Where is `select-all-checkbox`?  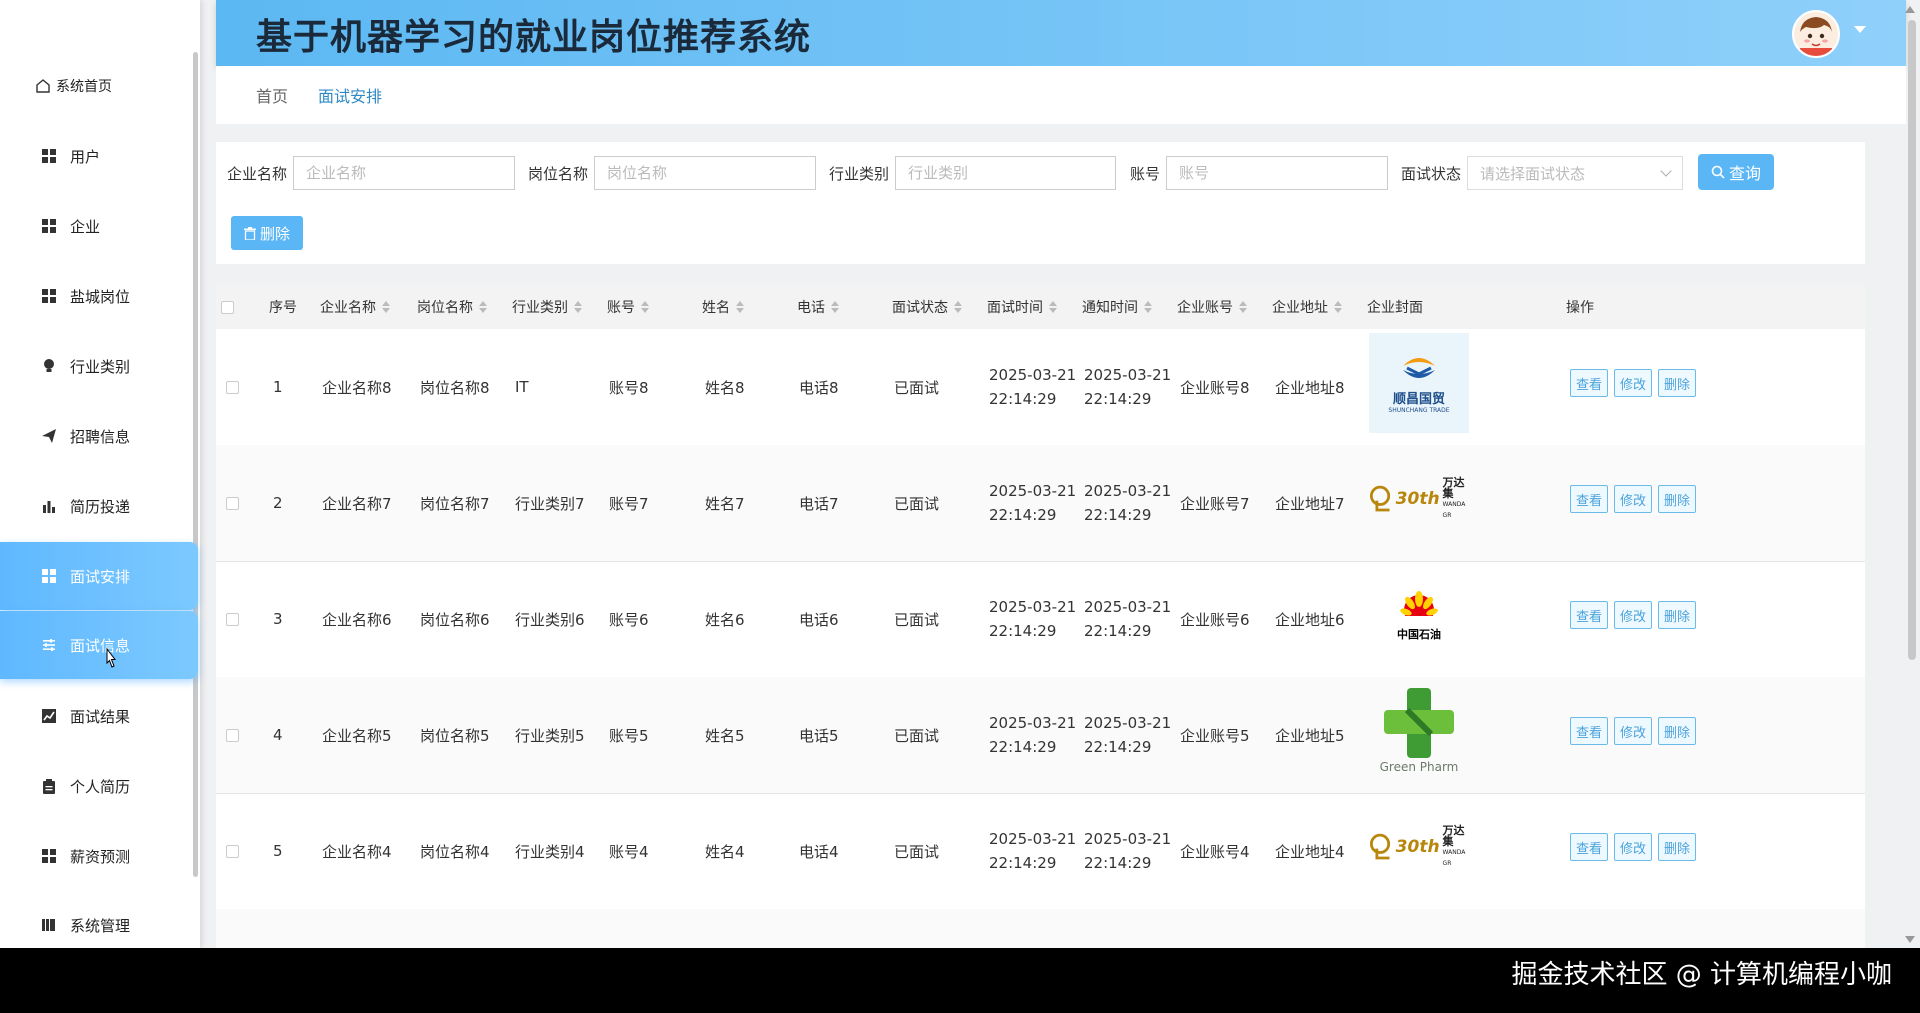
select-all-checkbox is located at coordinates (227, 307).